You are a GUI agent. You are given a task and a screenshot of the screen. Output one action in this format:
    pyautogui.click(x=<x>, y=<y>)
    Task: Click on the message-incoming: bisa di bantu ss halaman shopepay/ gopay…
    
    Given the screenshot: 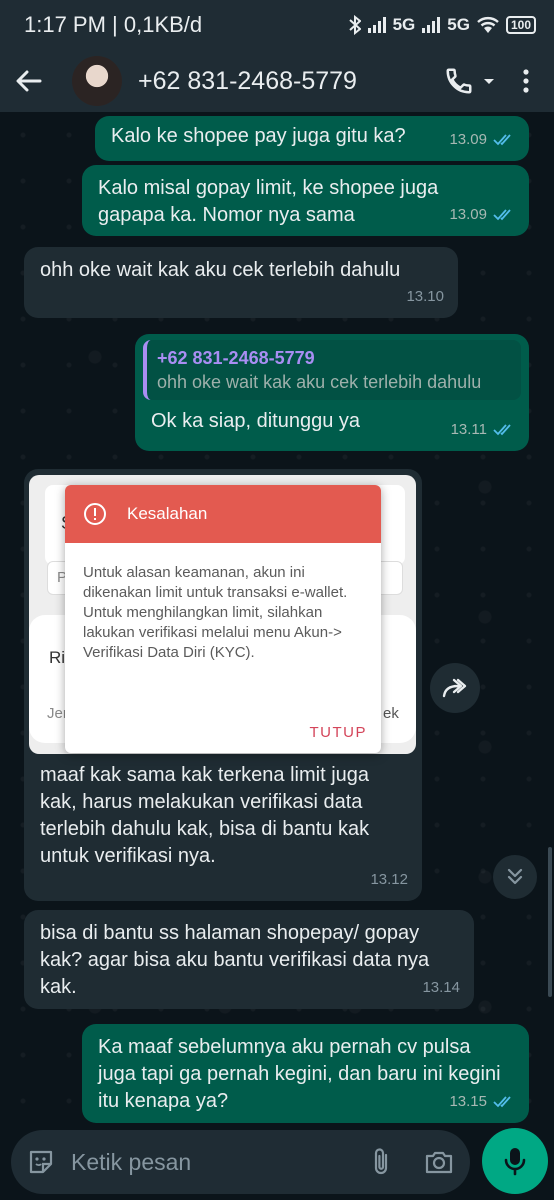 What is the action you would take?
    pyautogui.click(x=249, y=959)
    